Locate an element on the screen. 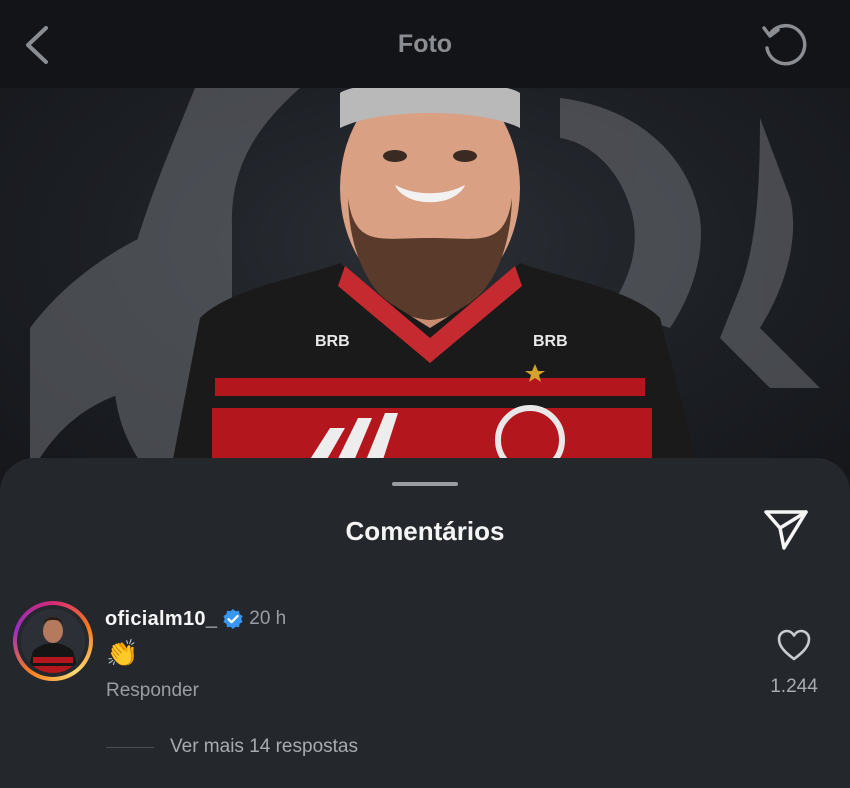 Image resolution: width=850 pixels, height=788 pixels. jersey-sponsor-left: BRB is located at coordinates (332, 341).